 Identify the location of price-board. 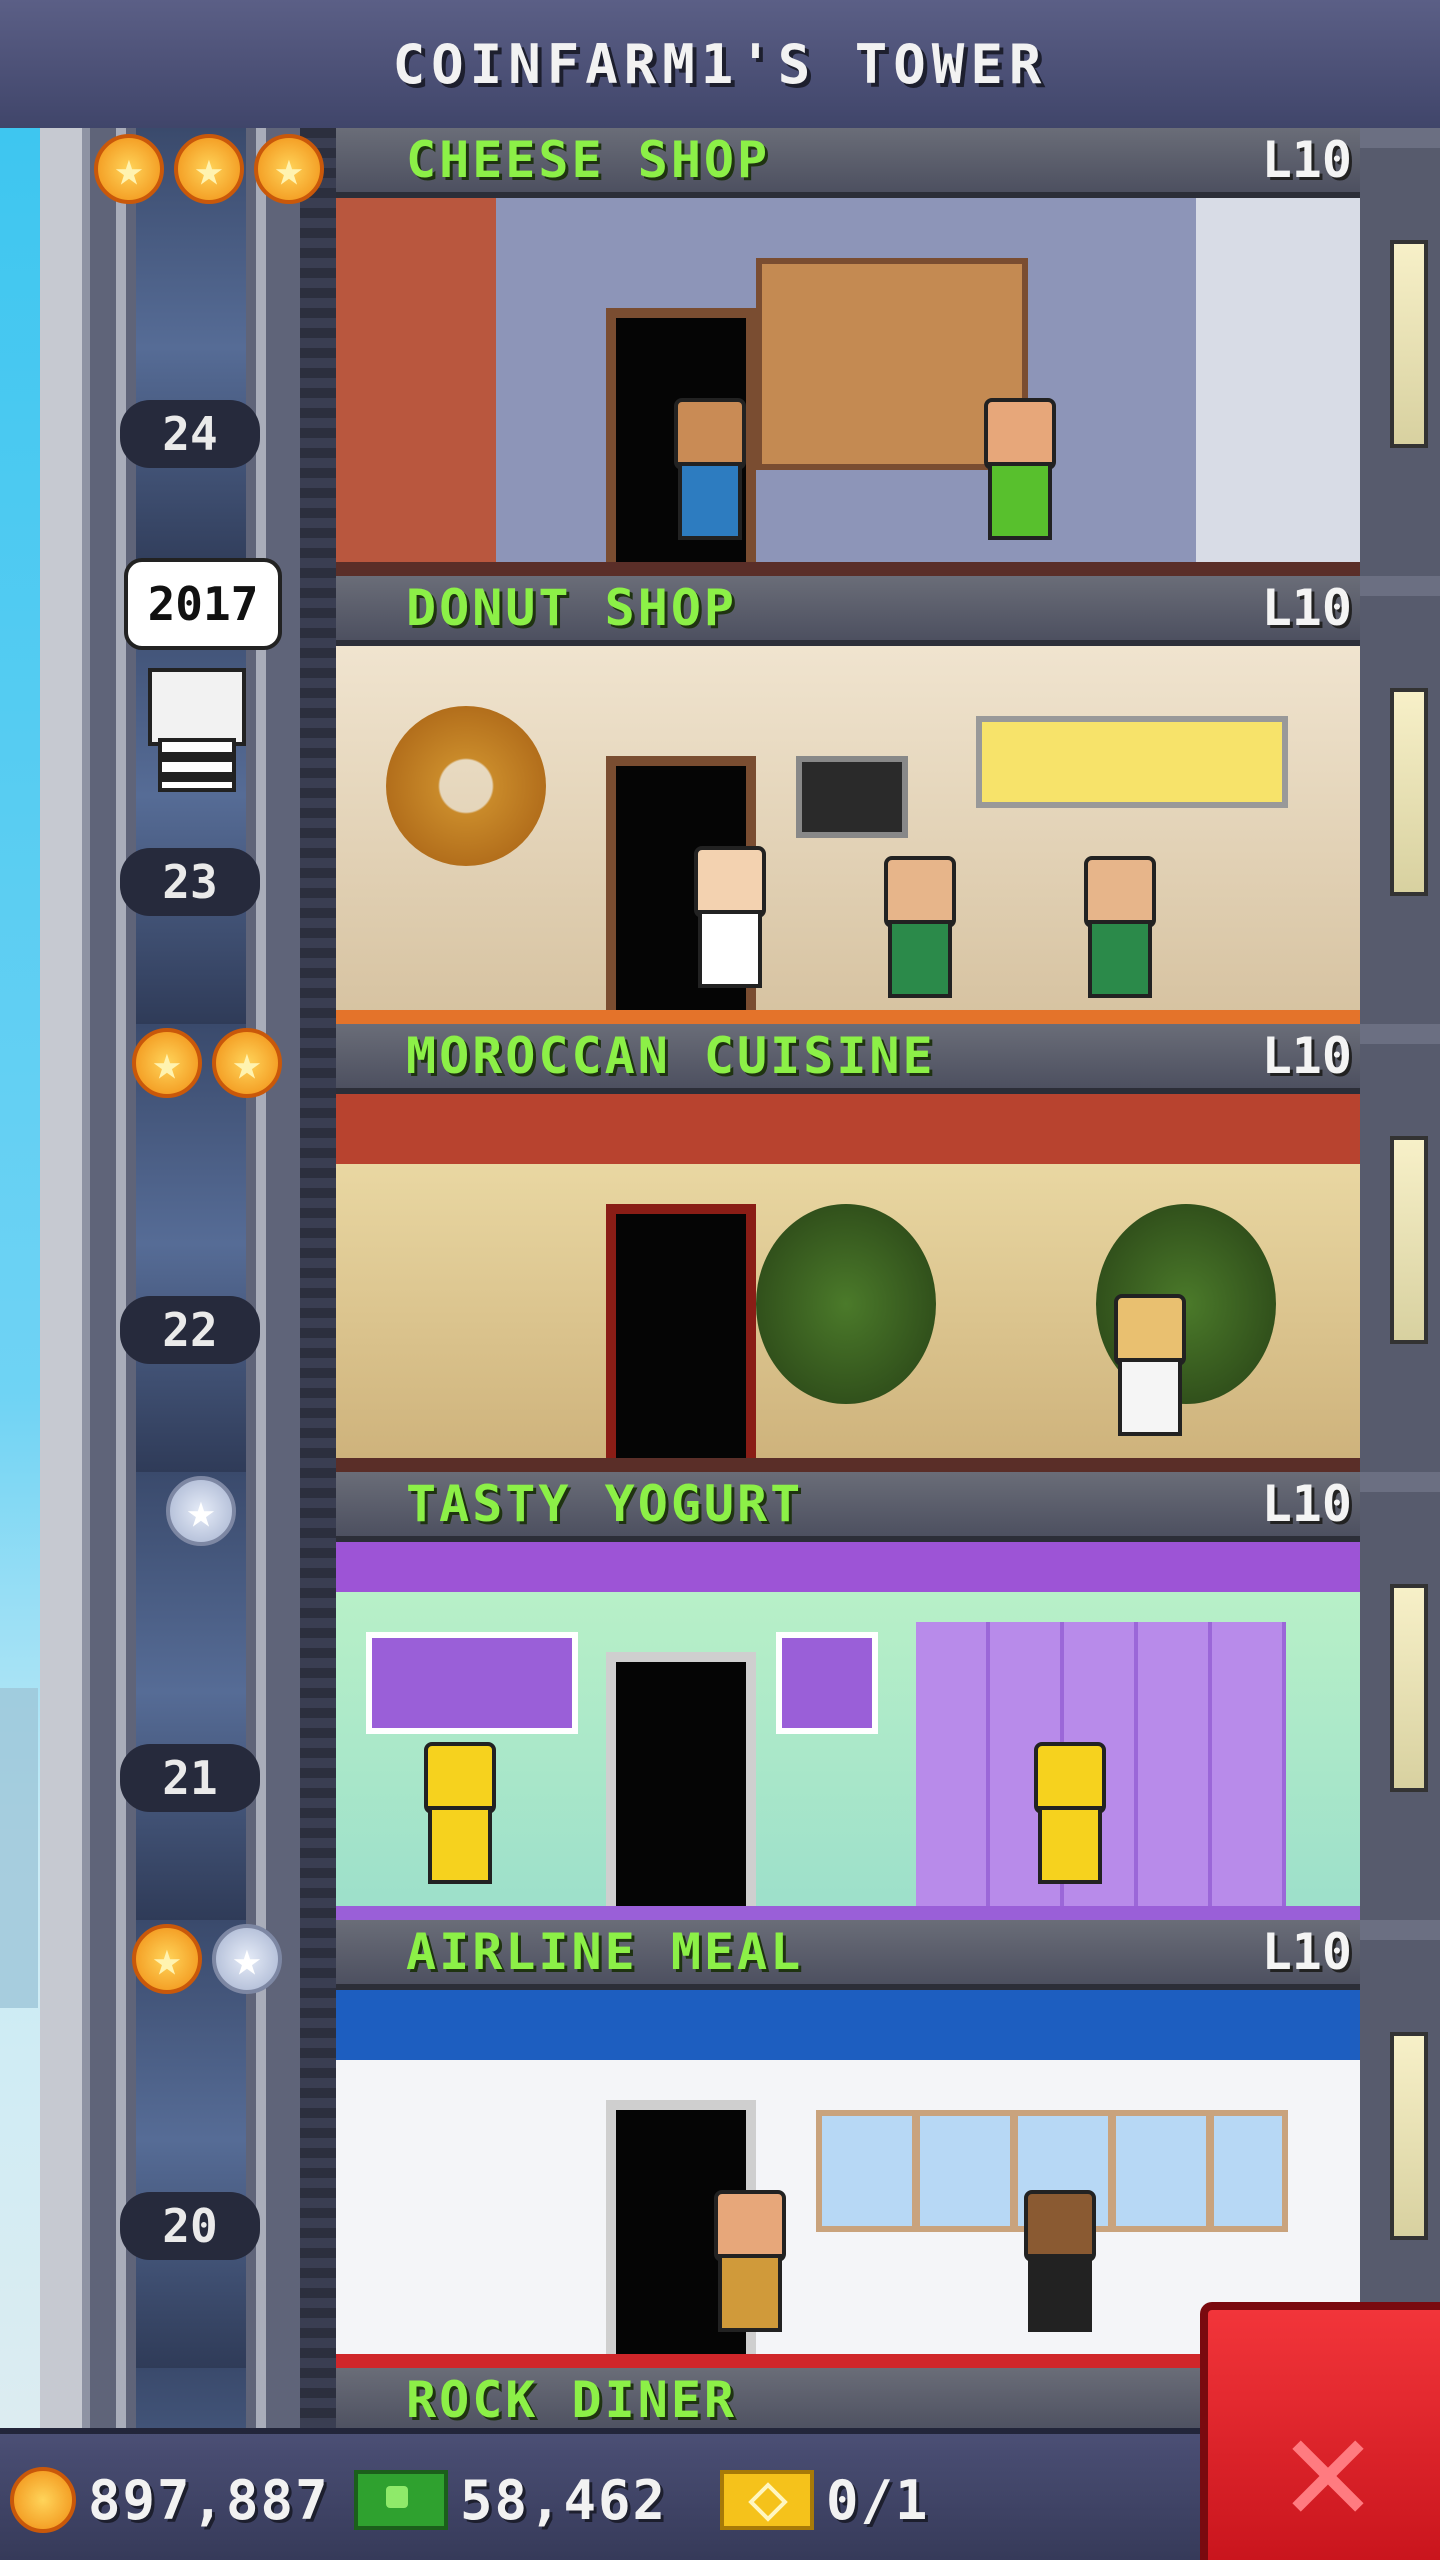
(1132, 762).